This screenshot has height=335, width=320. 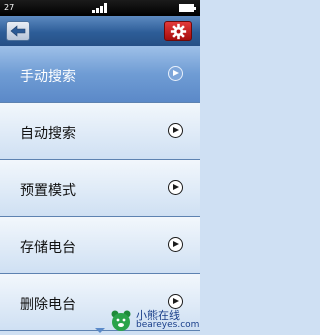 What do you see at coordinates (48, 77) in the screenshot?
I see `menu-item-label: 手动搜索` at bounding box center [48, 77].